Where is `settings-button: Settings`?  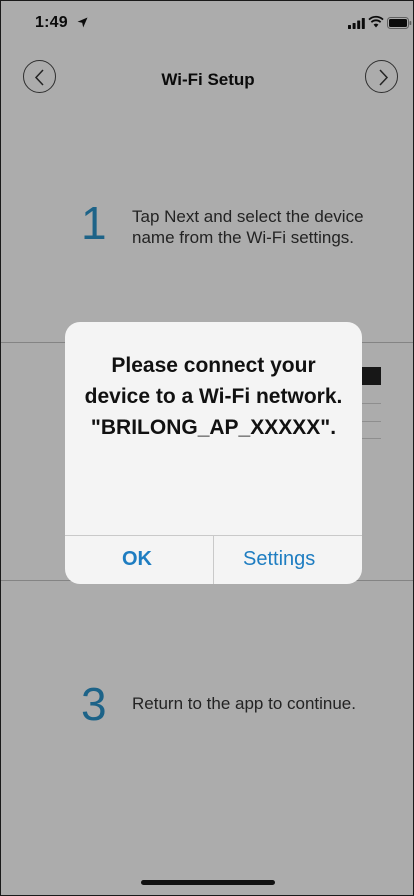 settings-button: Settings is located at coordinates (287, 560).